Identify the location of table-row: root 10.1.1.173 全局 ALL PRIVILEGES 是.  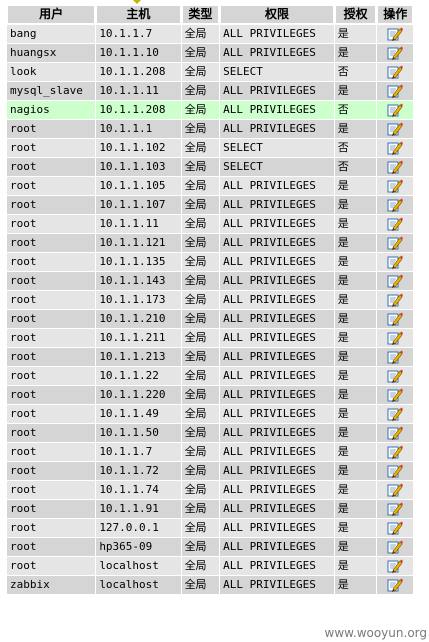
(210, 300).